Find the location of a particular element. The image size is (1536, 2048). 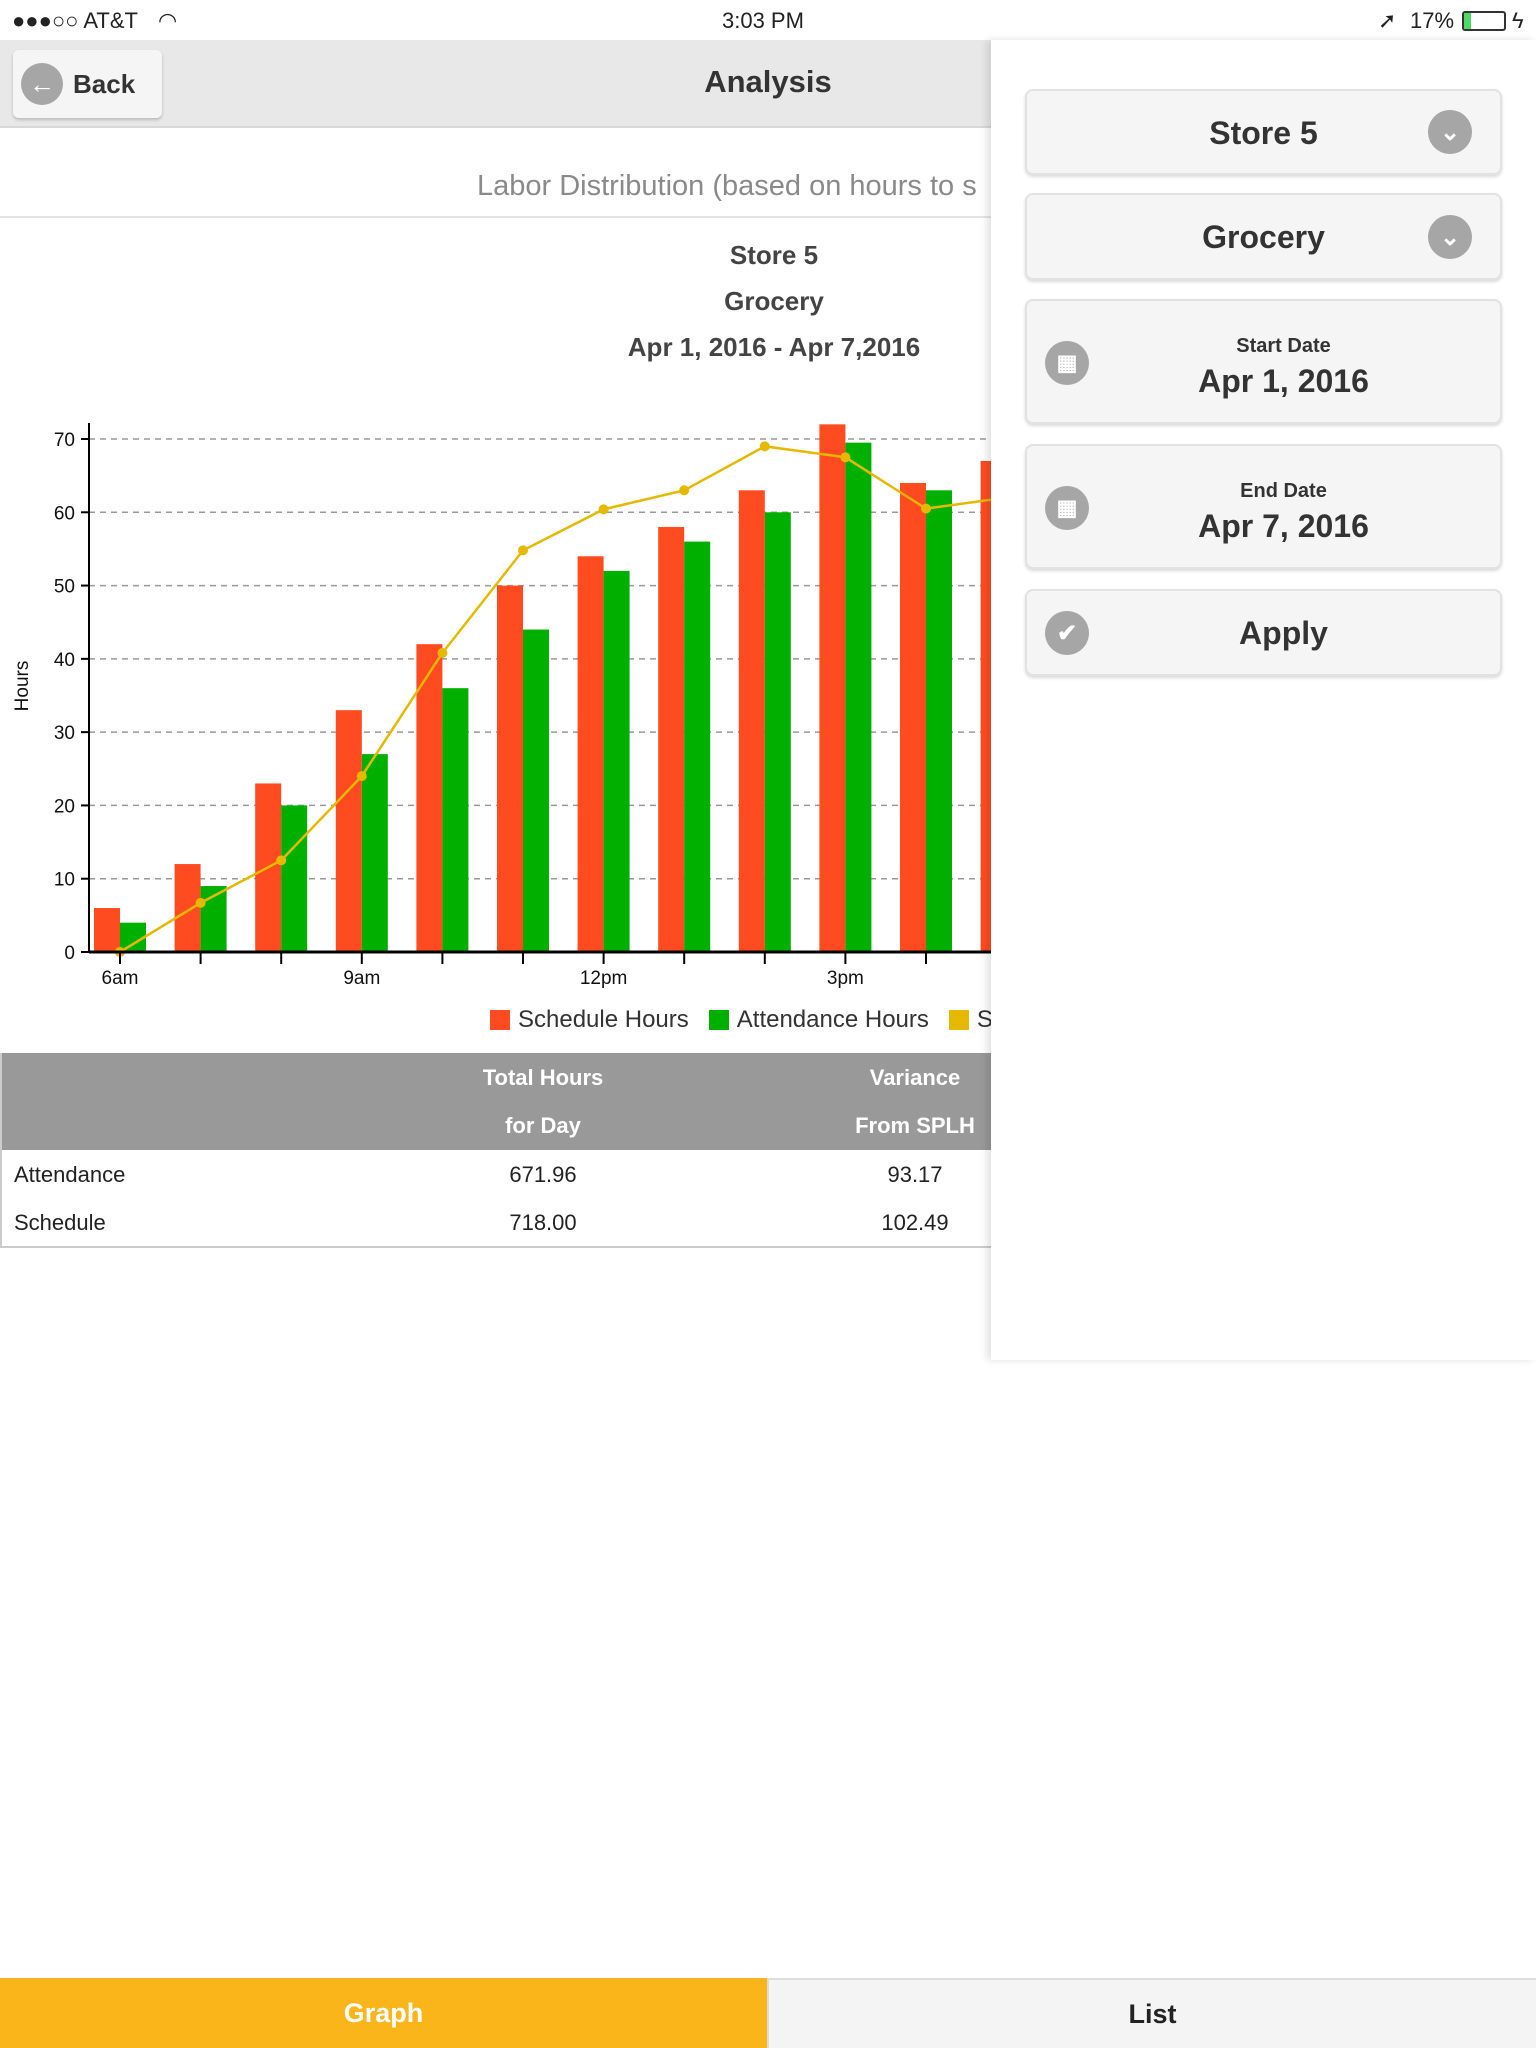

row-label: Schedule is located at coordinates (60, 1222).